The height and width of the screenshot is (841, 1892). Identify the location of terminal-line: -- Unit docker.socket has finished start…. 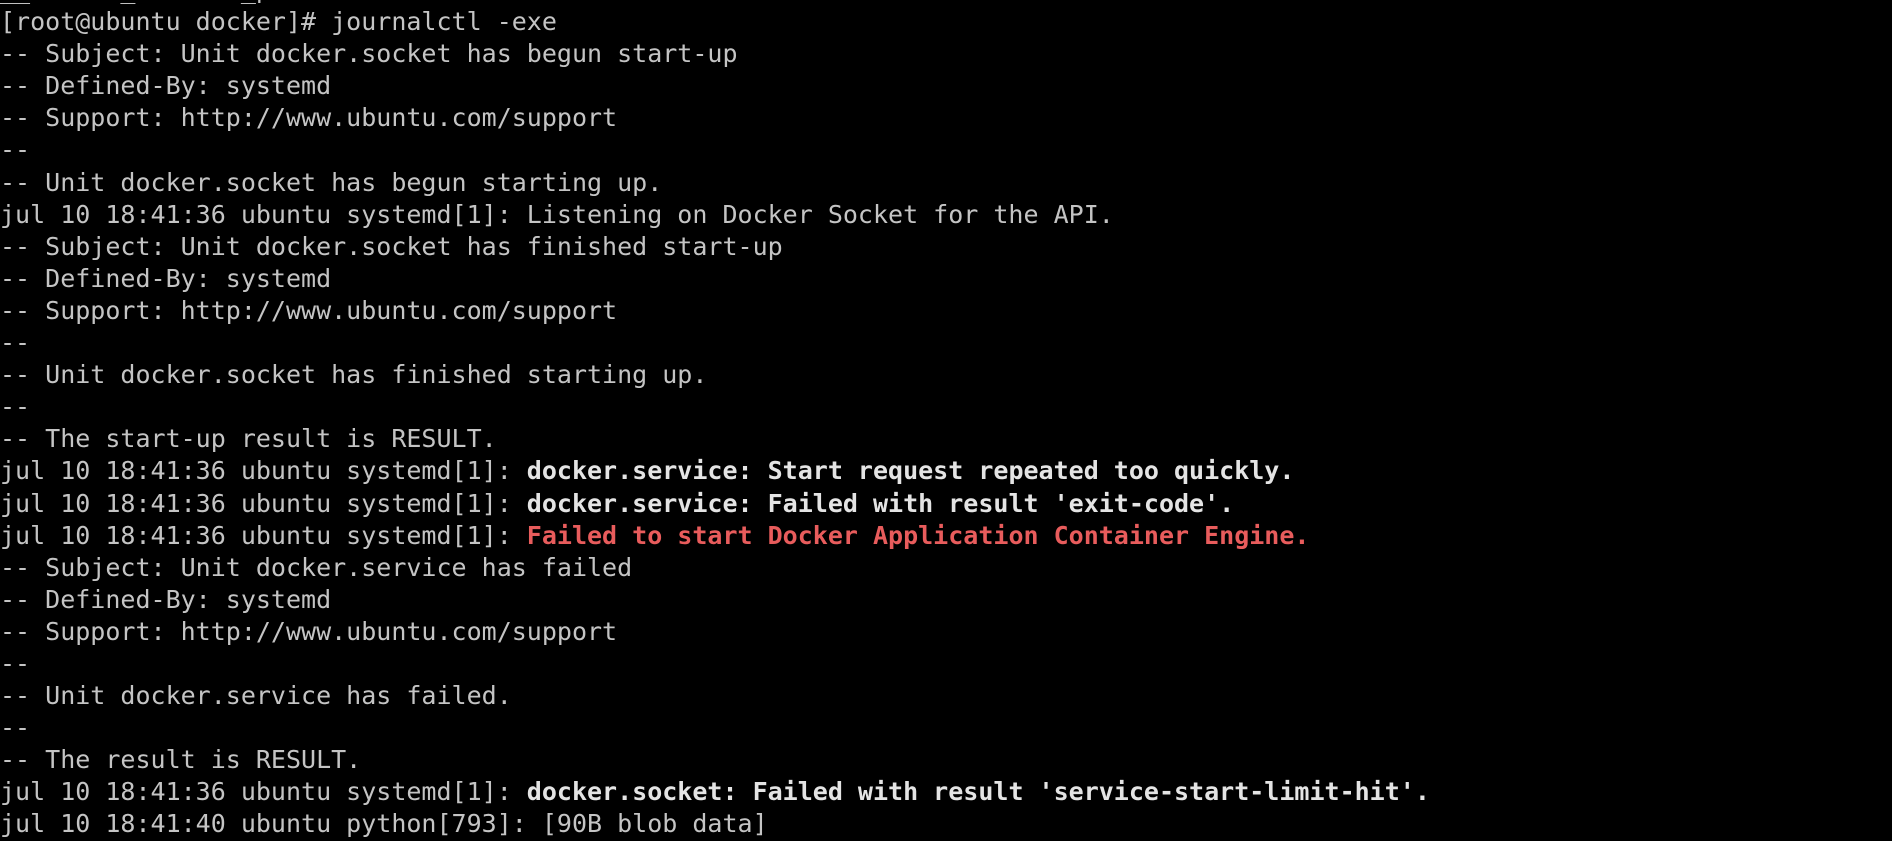
(715, 375).